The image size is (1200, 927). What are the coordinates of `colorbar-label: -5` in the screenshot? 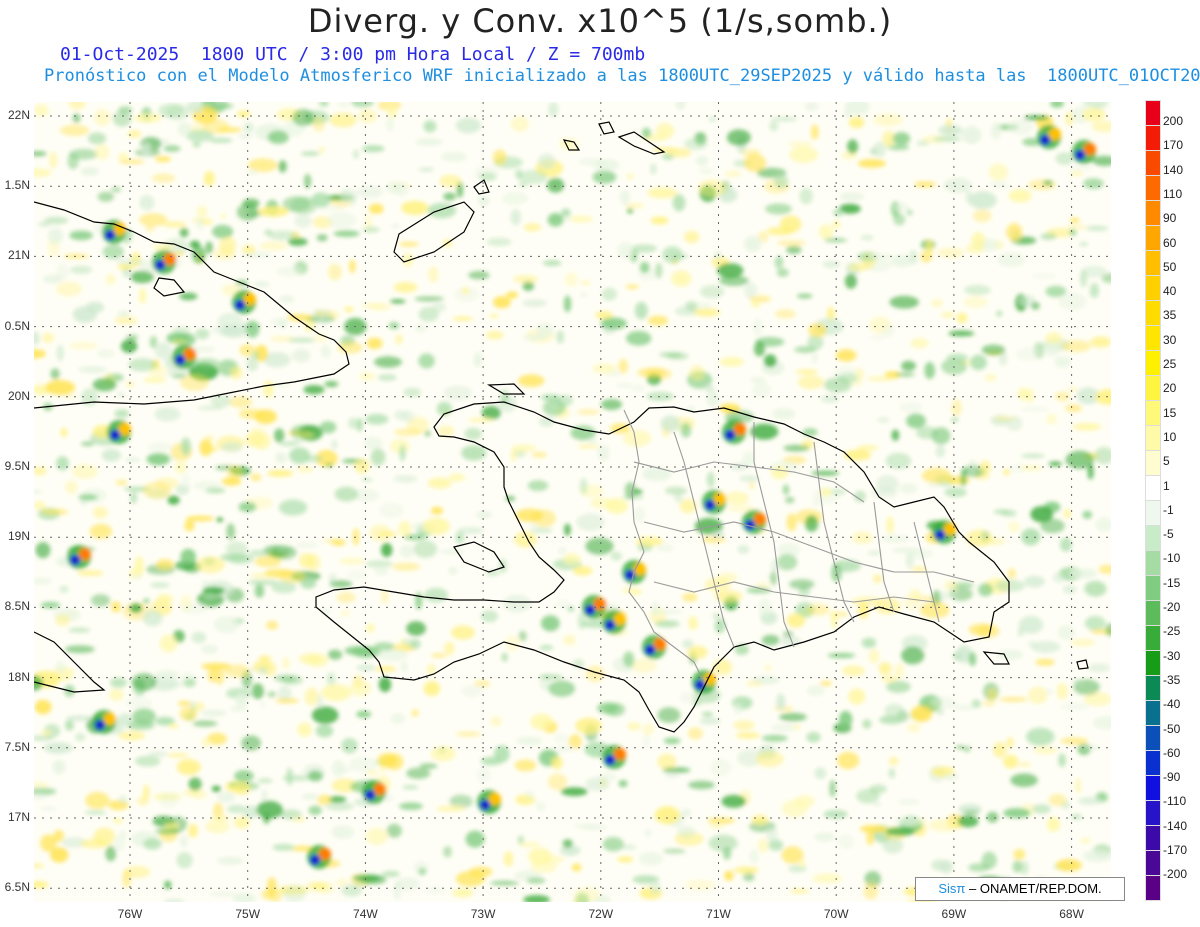 It's located at (1168, 534).